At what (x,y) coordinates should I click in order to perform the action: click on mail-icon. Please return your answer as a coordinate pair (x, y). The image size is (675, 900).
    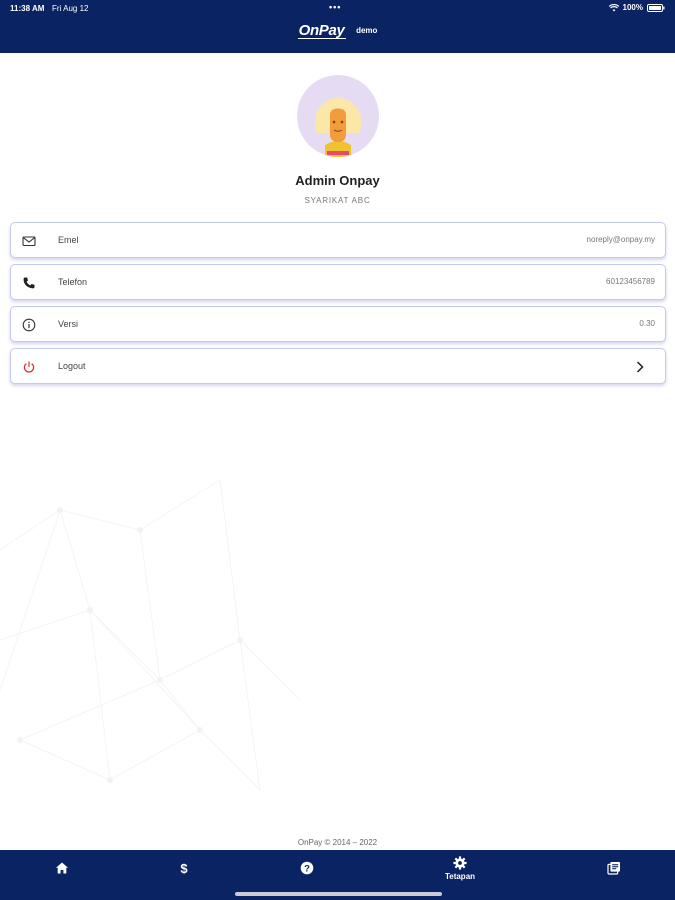
    Looking at the image, I should click on (29, 241).